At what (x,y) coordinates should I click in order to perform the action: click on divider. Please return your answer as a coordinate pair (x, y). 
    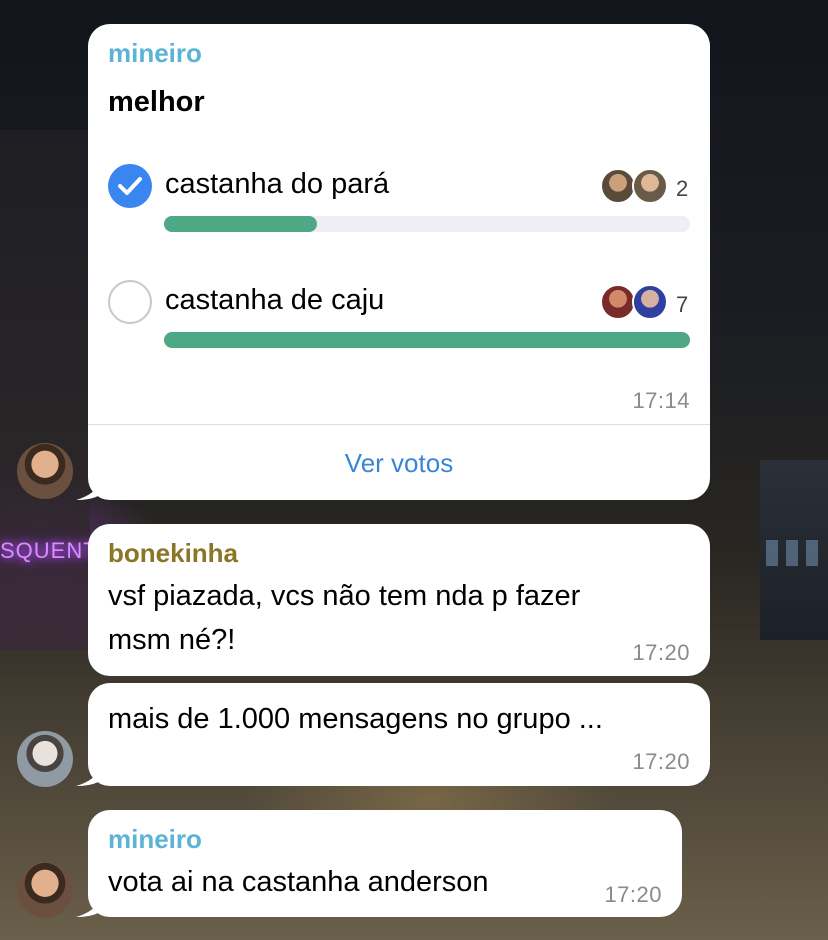
    Looking at the image, I should click on (399, 424).